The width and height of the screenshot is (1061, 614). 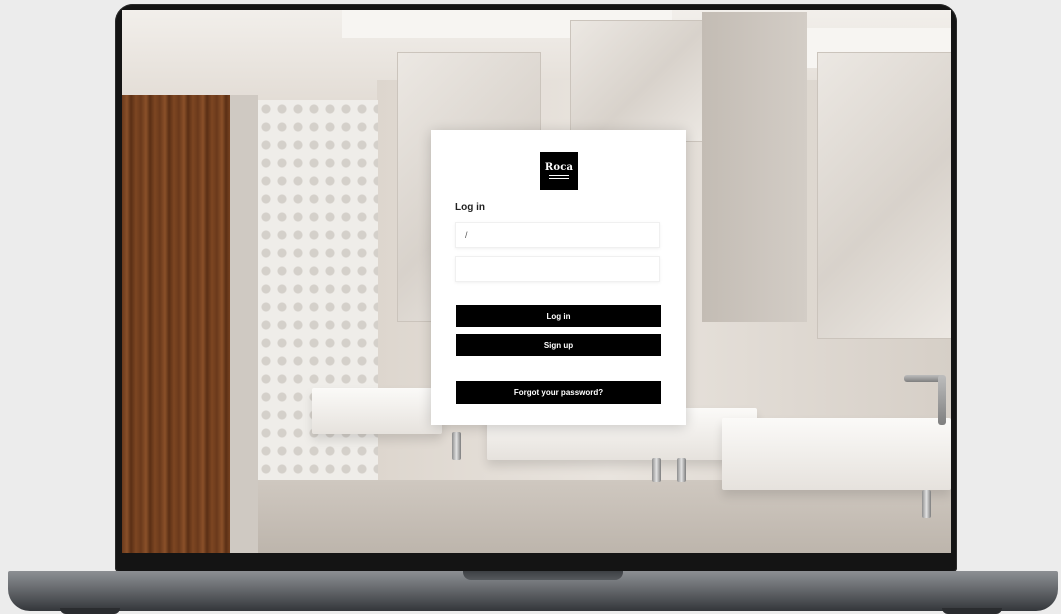 What do you see at coordinates (942, 400) in the screenshot?
I see `faucet-column` at bounding box center [942, 400].